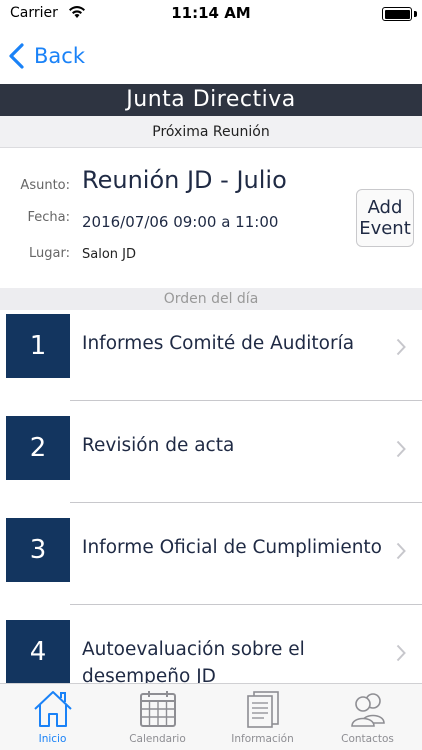 The width and height of the screenshot is (422, 750). I want to click on document-icon, so click(263, 709).